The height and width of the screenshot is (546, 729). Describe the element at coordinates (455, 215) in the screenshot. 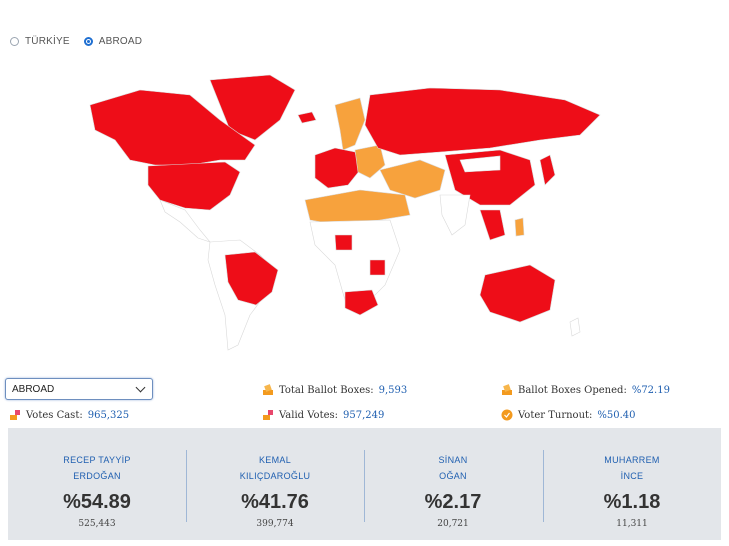

I see `map-region-south-asia` at that location.